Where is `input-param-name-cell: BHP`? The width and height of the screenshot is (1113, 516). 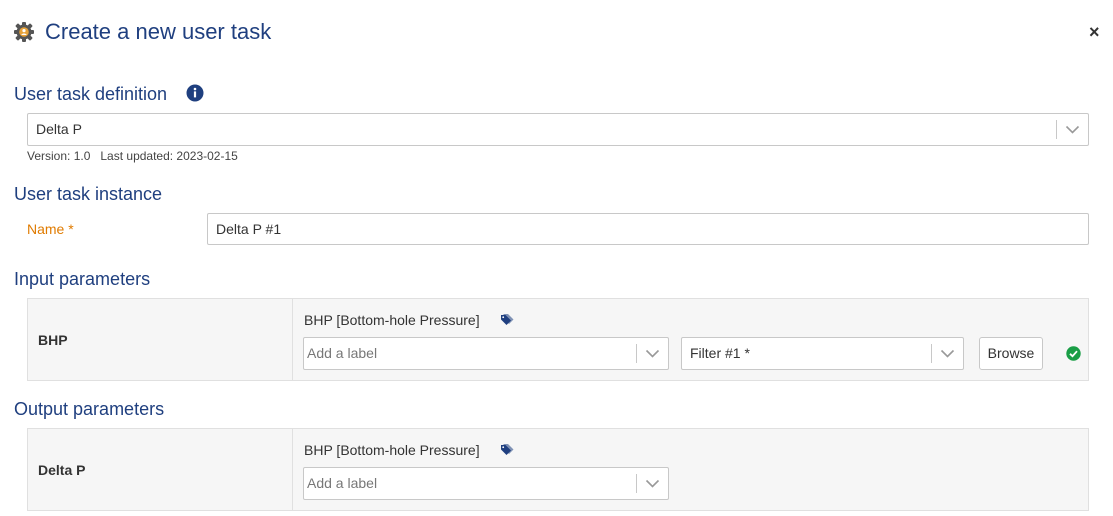
input-param-name-cell: BHP is located at coordinates (160, 339).